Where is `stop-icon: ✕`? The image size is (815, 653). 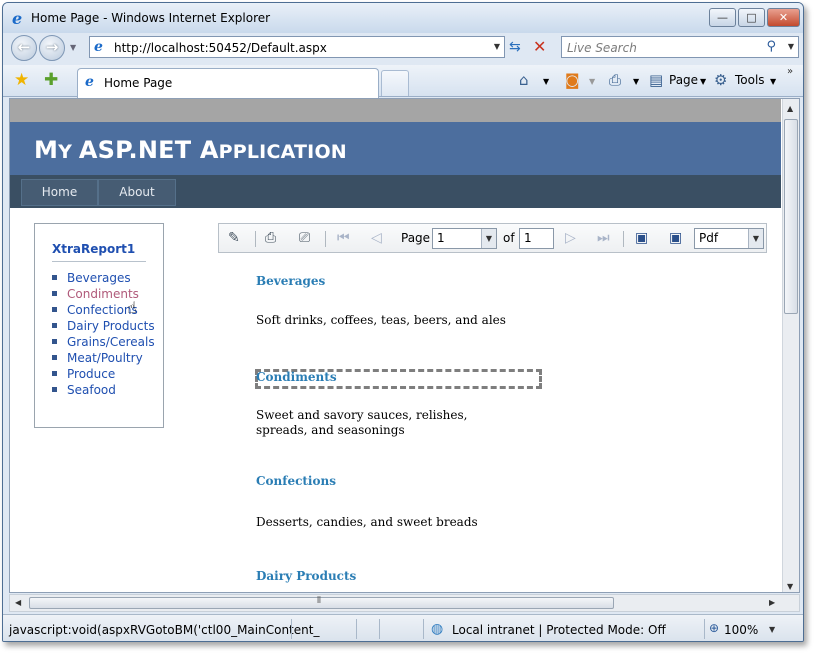
stop-icon: ✕ is located at coordinates (539, 46).